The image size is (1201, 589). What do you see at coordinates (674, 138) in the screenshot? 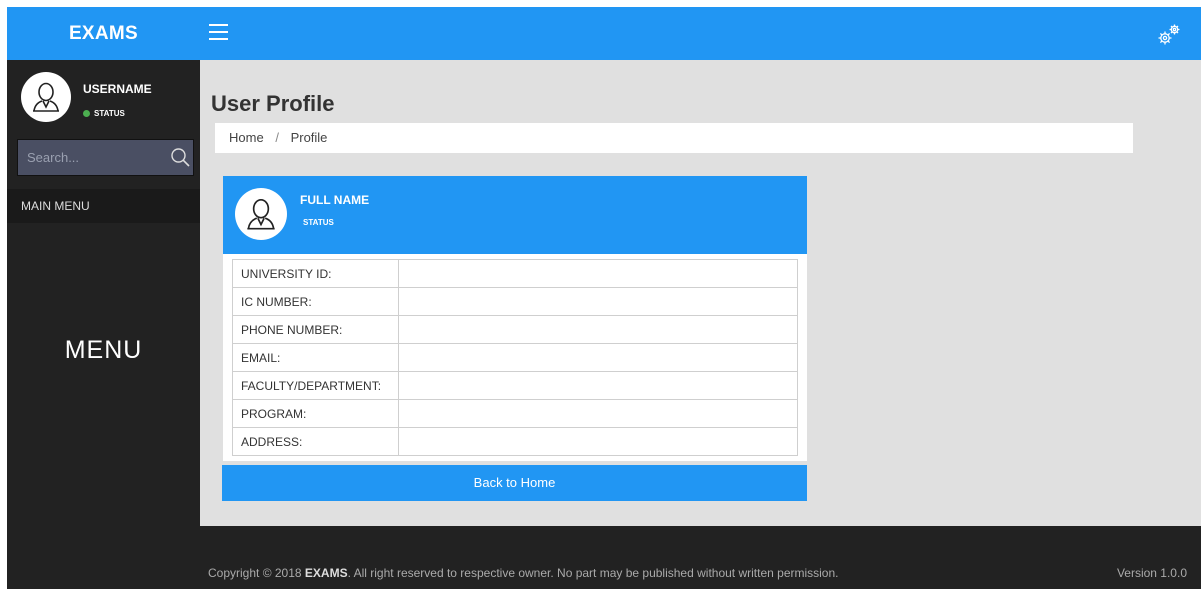
I see `breadcrumb: Home / Profile` at bounding box center [674, 138].